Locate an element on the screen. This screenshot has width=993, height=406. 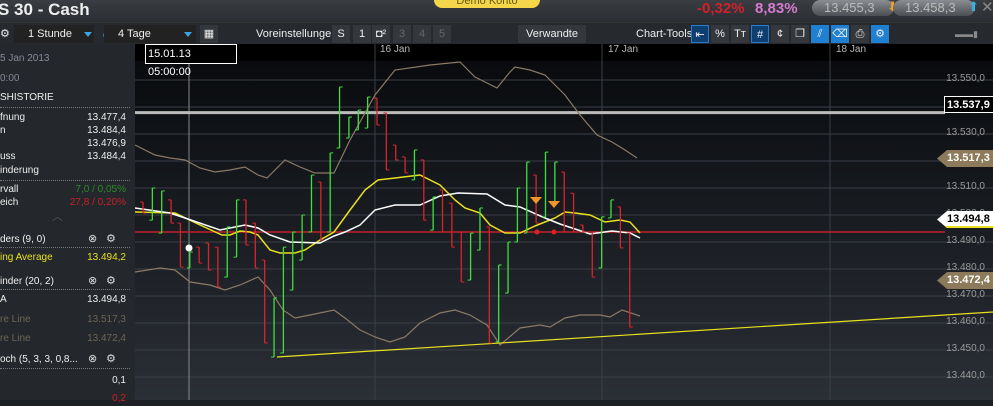
demo-account-button: Demo Konto is located at coordinates (487, 4).